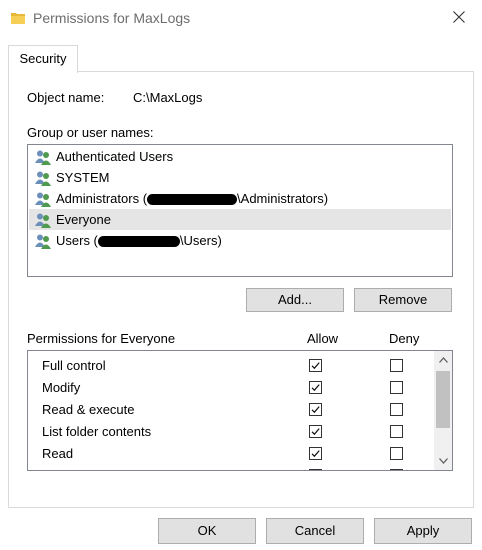  What do you see at coordinates (443, 360) in the screenshot?
I see `scroll-up-arrow` at bounding box center [443, 360].